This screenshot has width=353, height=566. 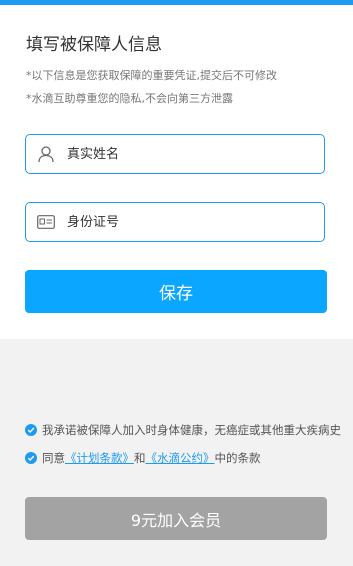 I want to click on name-field, so click(x=175, y=154).